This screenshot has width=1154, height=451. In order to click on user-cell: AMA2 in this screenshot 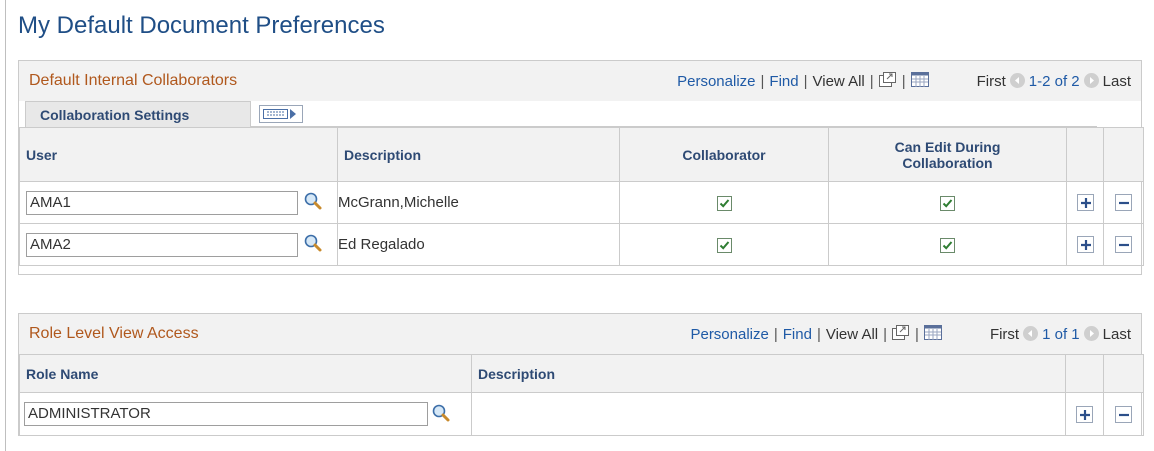, I will do `click(178, 244)`.